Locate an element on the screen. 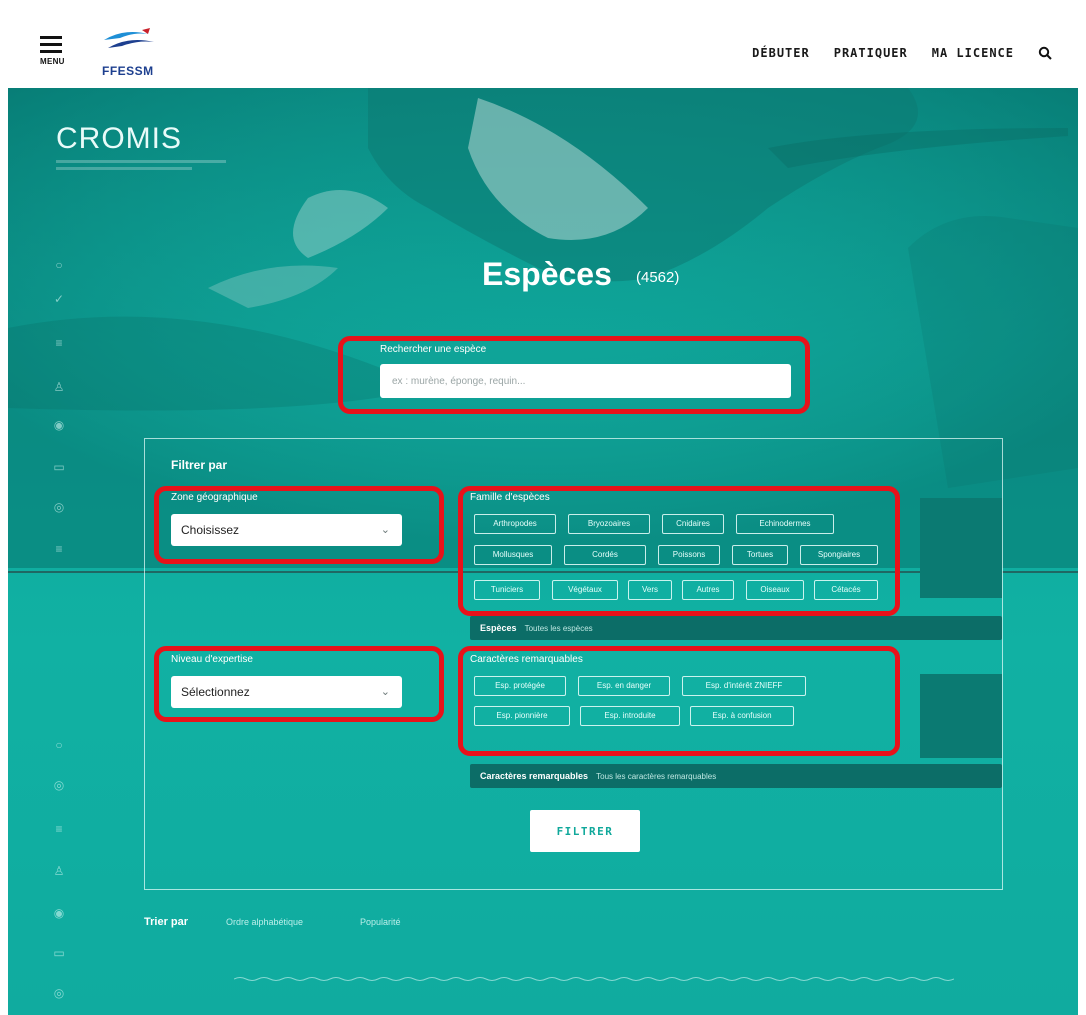 The image size is (1086, 1015). logo-text: FFESSM is located at coordinates (128, 71).